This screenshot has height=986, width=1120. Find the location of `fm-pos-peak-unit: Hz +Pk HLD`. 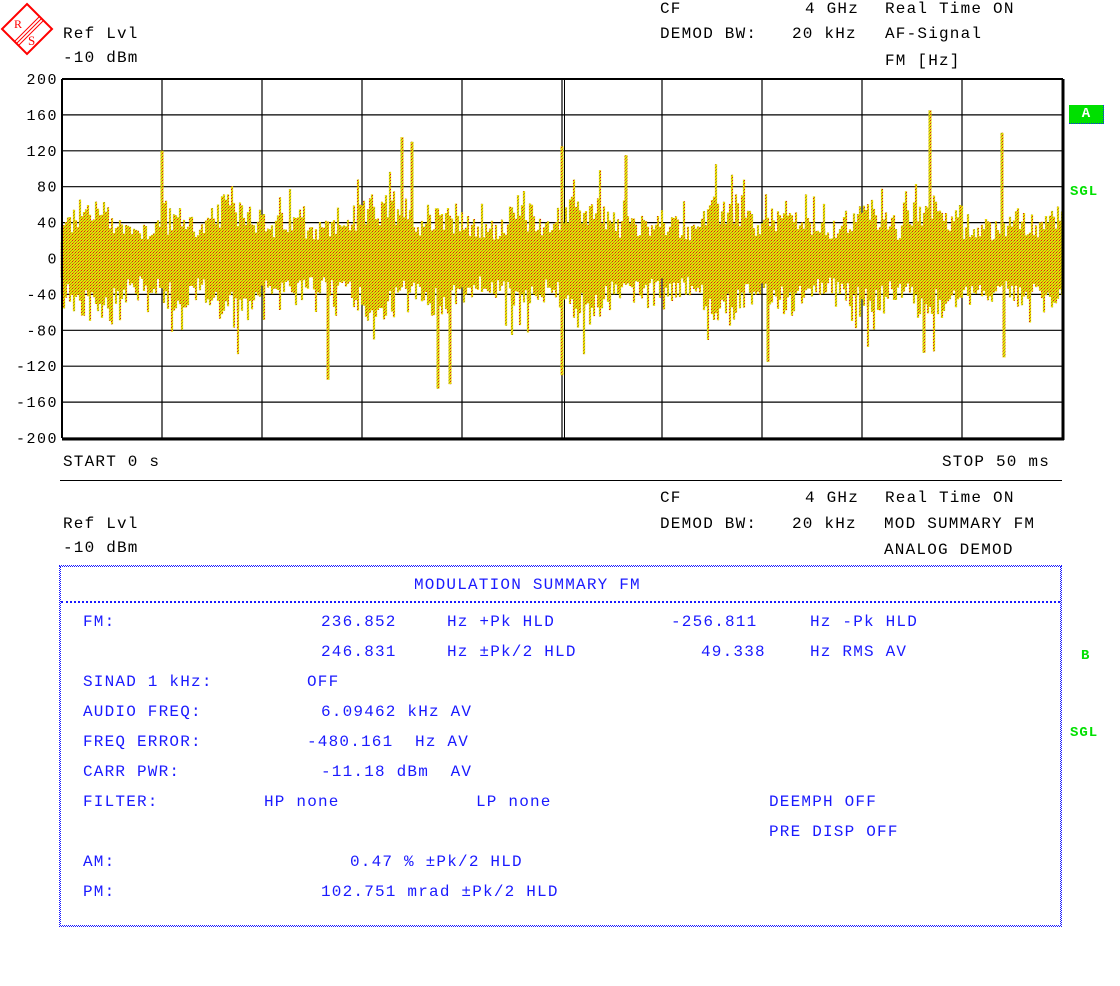

fm-pos-peak-unit: Hz +Pk HLD is located at coordinates (501, 622).